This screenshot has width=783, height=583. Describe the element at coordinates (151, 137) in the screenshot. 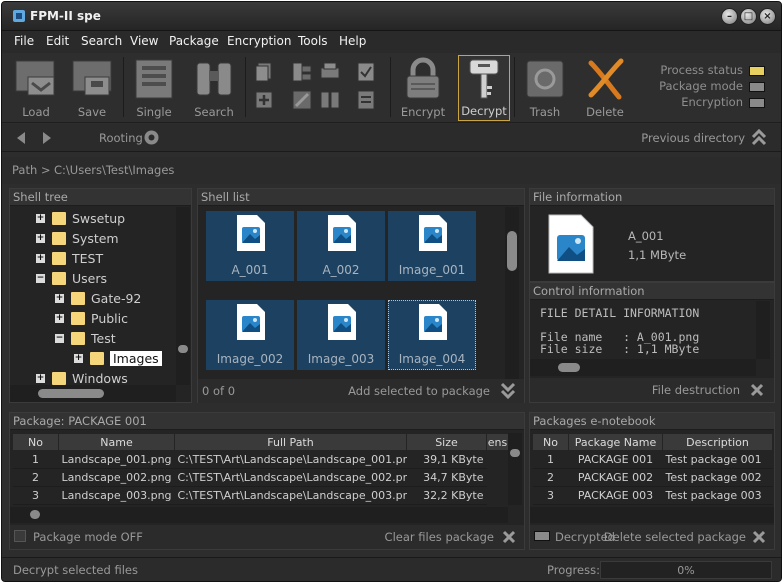

I see `refresh-icon` at that location.